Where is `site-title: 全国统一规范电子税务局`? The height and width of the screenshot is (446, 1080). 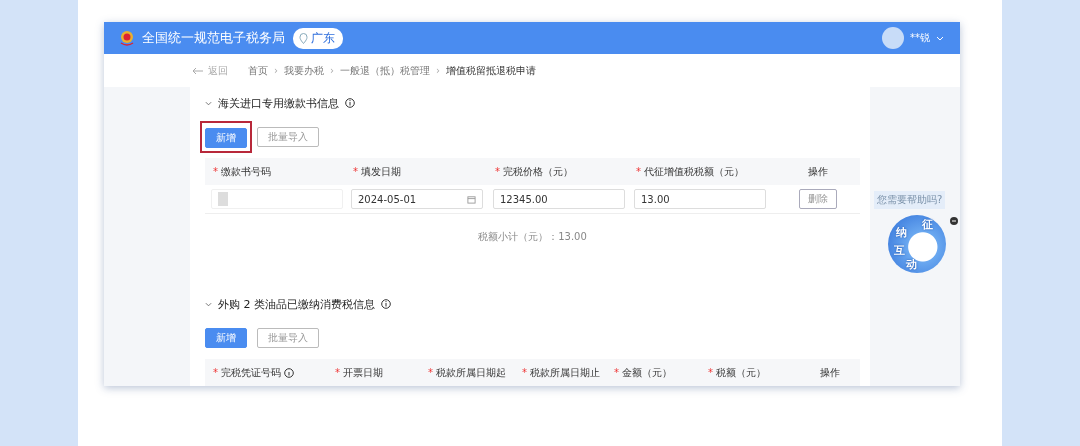 site-title: 全国统一规范电子税务局 is located at coordinates (213, 38).